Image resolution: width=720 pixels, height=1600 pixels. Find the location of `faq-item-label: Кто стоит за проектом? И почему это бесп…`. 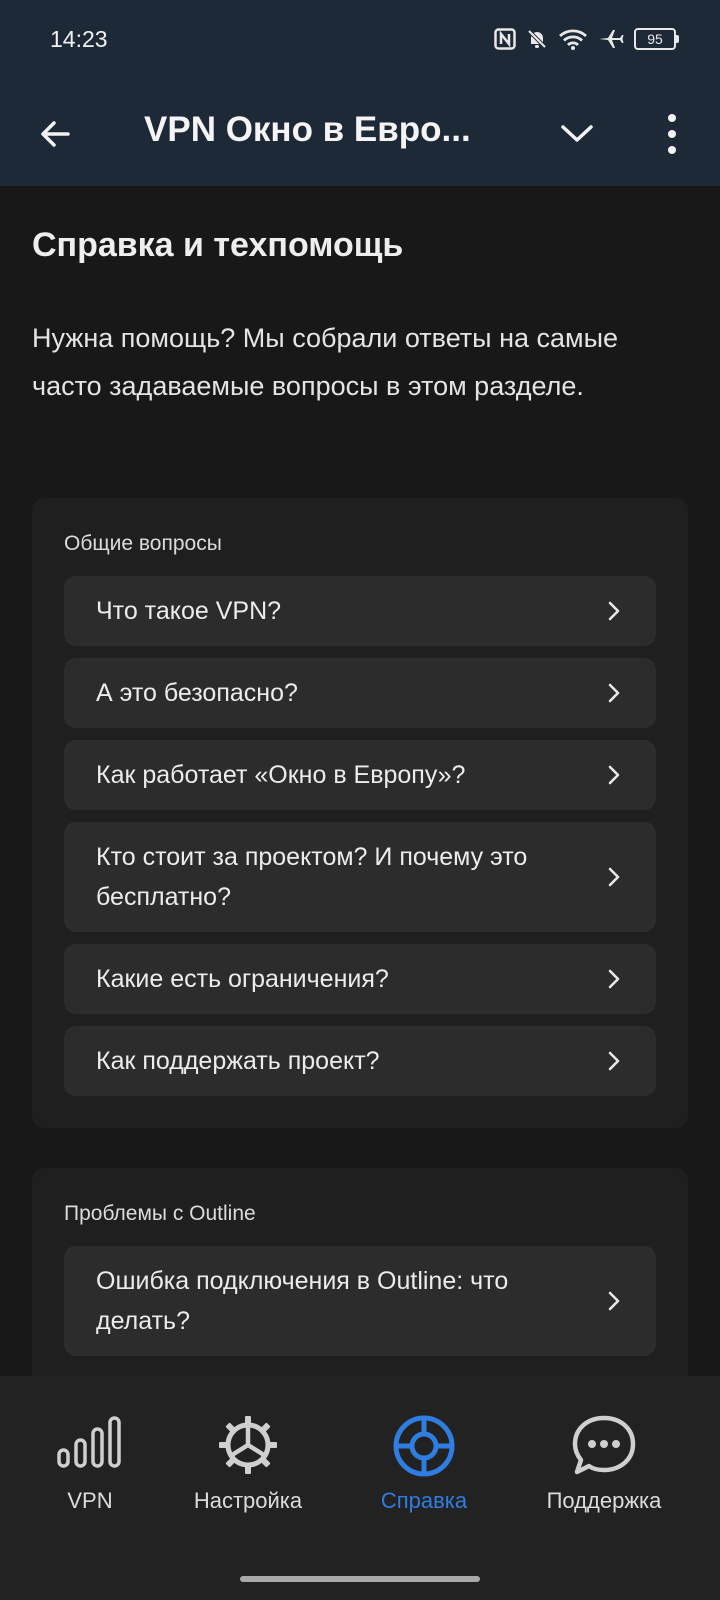

faq-item-label: Кто стоит за проектом? И почему это бесп… is located at coordinates (312, 877).